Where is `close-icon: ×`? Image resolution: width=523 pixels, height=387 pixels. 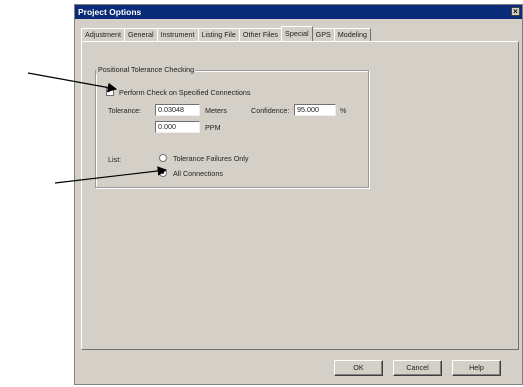 close-icon: × is located at coordinates (515, 11).